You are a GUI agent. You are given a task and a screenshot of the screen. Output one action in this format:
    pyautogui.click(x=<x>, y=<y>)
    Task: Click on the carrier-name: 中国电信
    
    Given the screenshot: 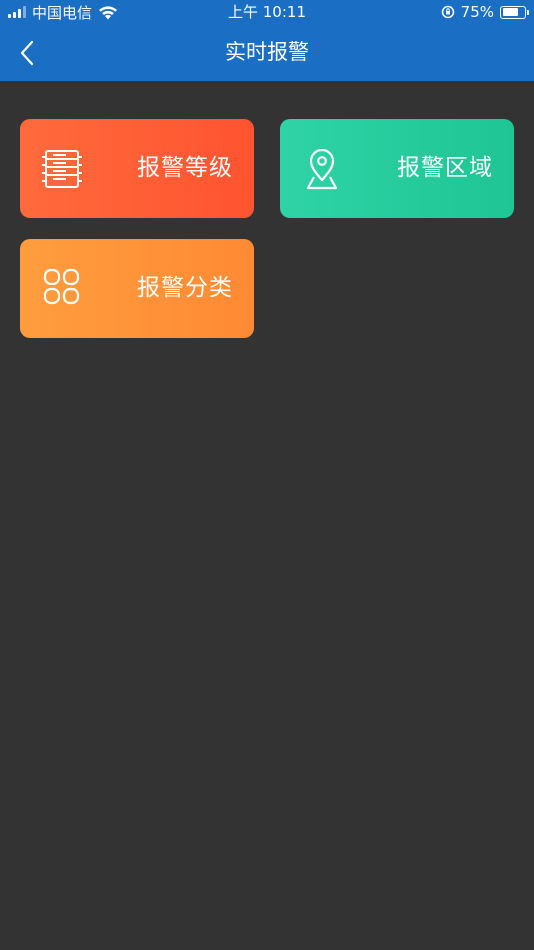 What is the action you would take?
    pyautogui.click(x=62, y=12)
    